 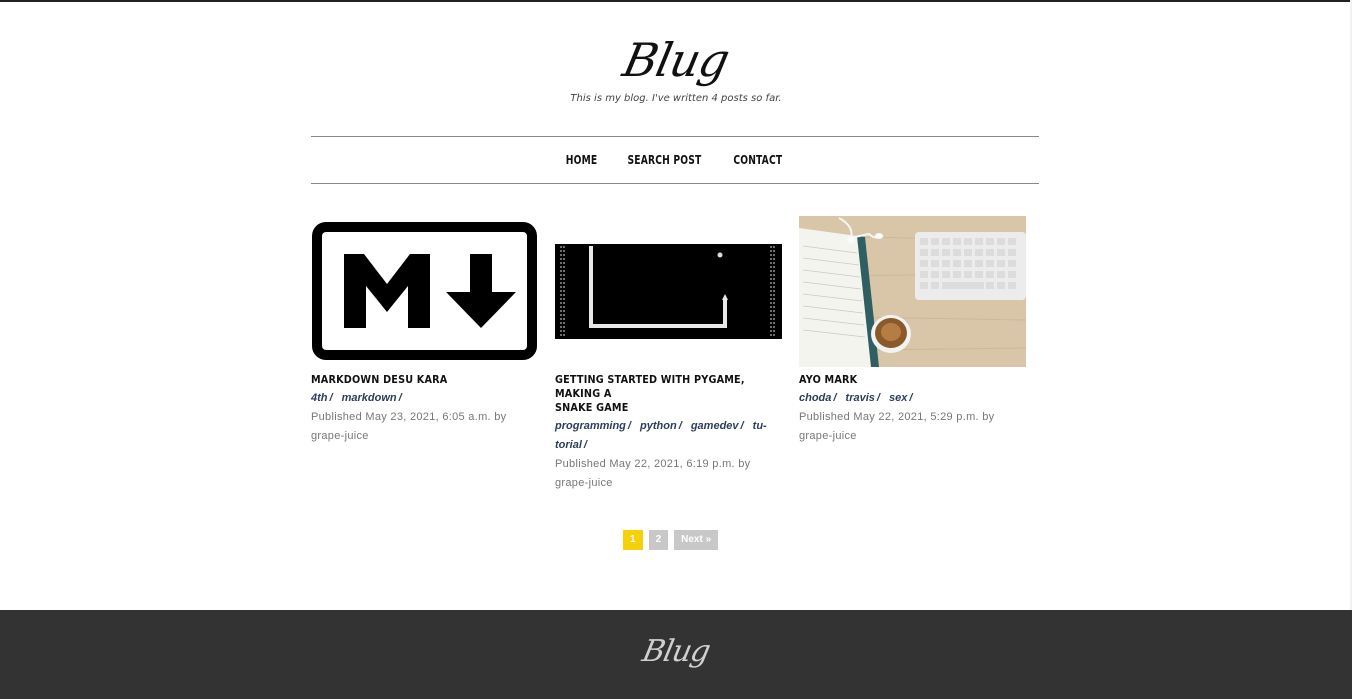 What do you see at coordinates (815, 398) in the screenshot?
I see `tag-link: choda` at bounding box center [815, 398].